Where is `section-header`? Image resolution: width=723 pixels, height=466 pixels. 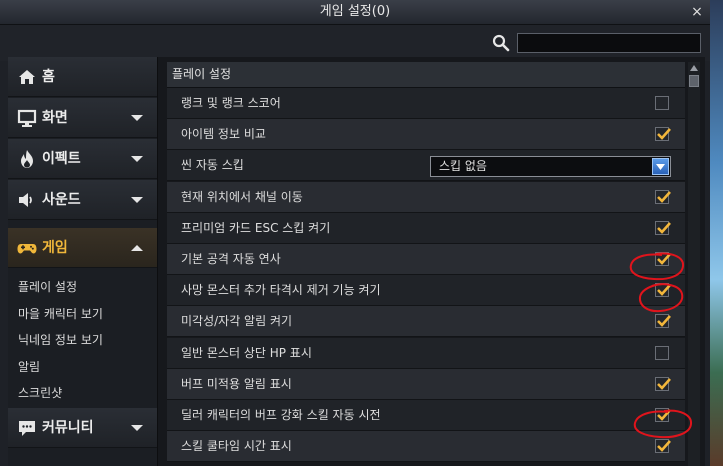
section-header is located at coordinates (426, 75).